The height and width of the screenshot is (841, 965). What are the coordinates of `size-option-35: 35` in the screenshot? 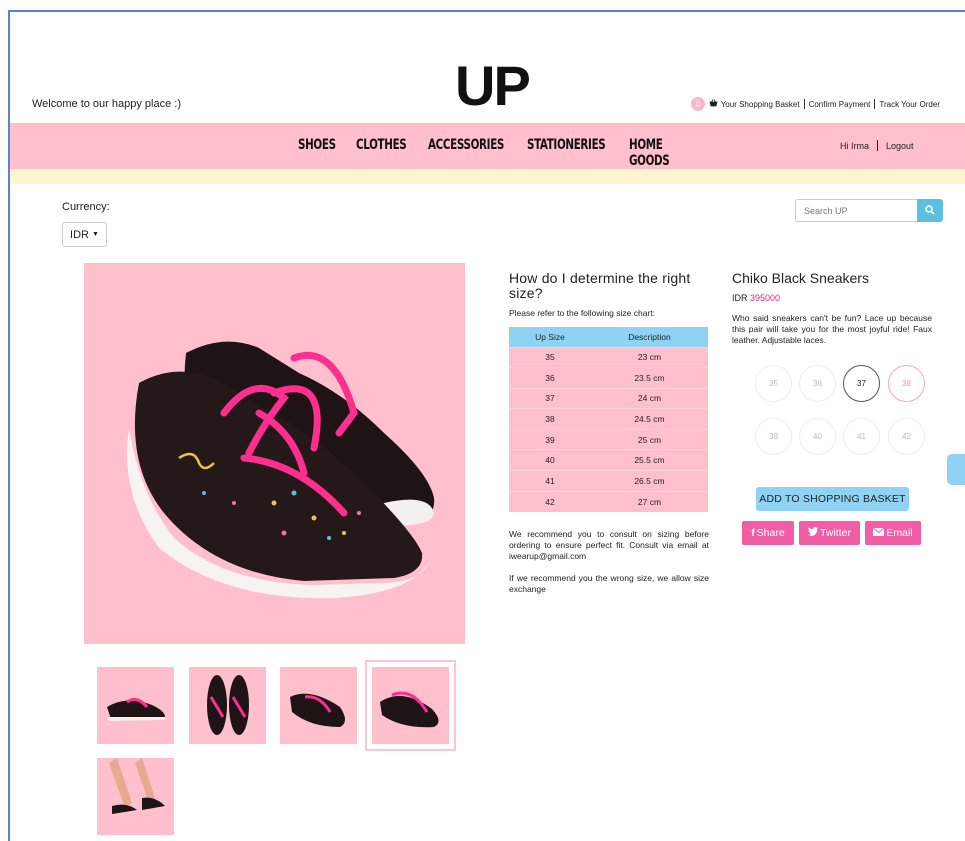 It's located at (773, 383).